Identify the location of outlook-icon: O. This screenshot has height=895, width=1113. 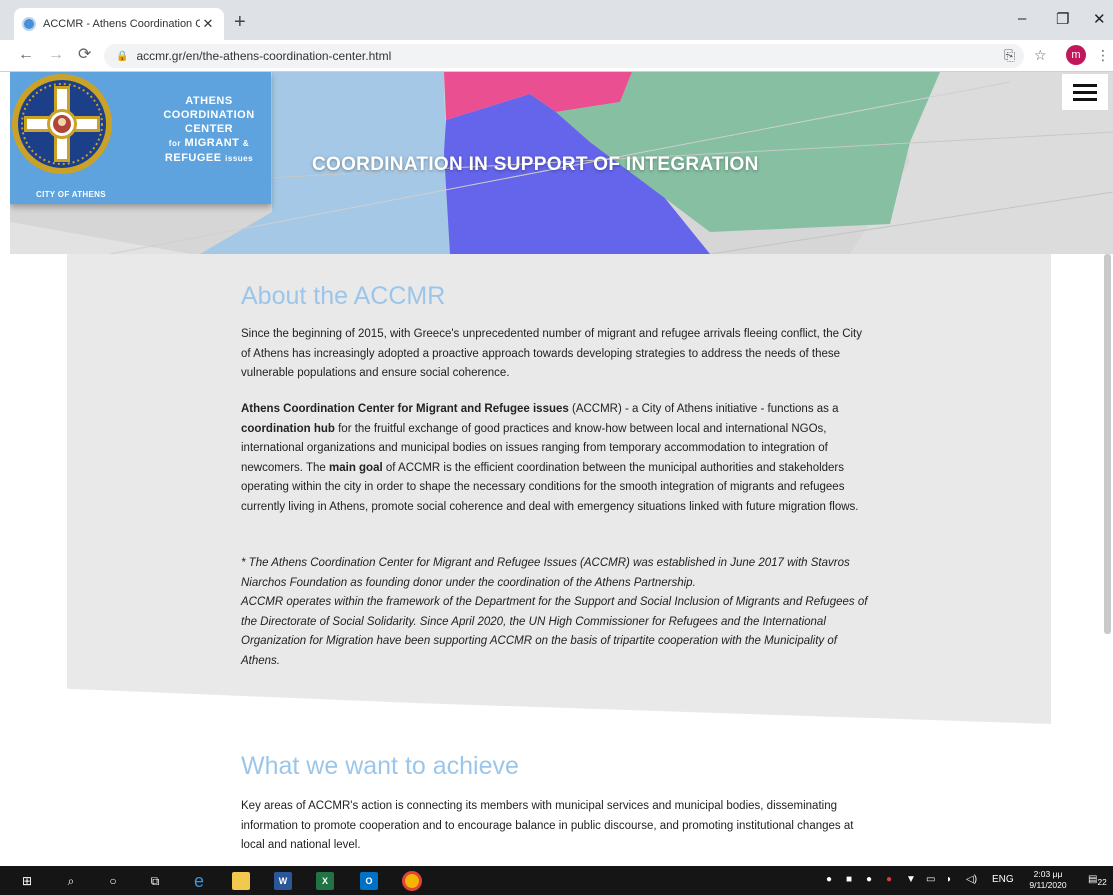
(369, 881).